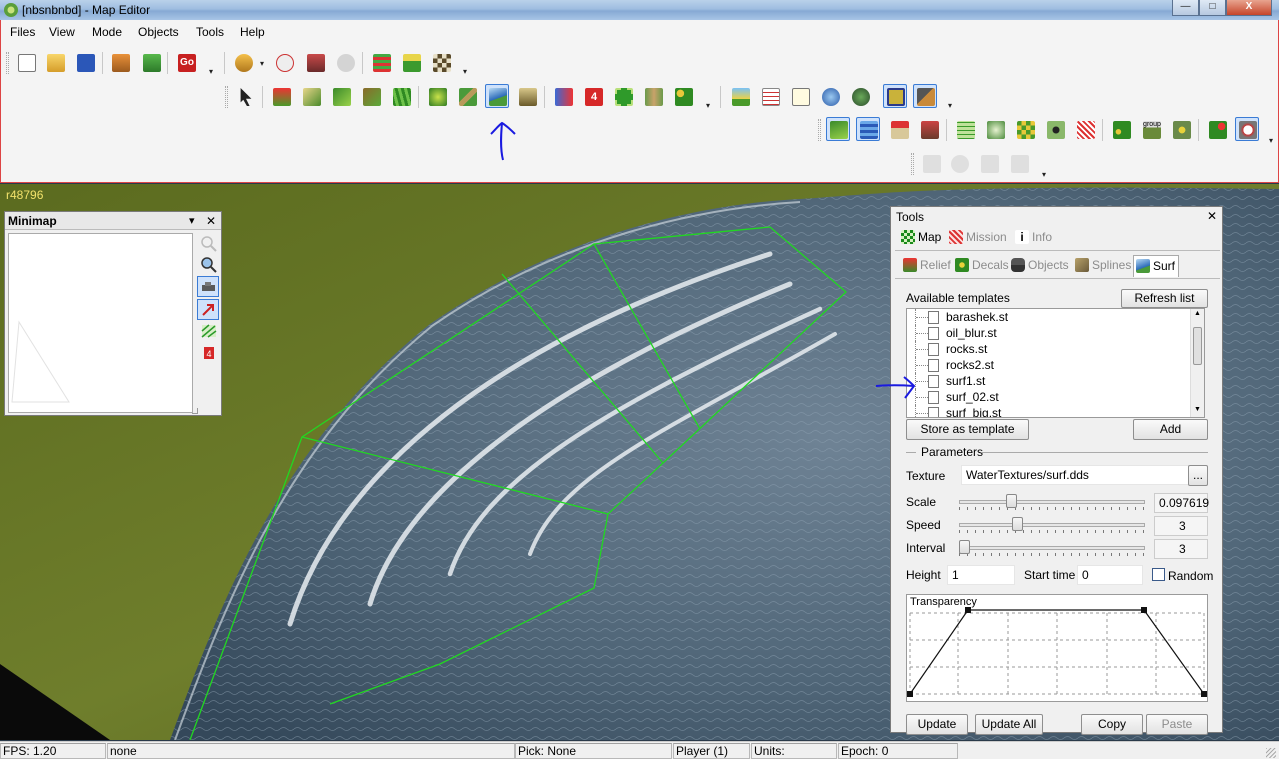 This screenshot has width=1279, height=759. I want to click on tab-objects: Objects, so click(1041, 266).